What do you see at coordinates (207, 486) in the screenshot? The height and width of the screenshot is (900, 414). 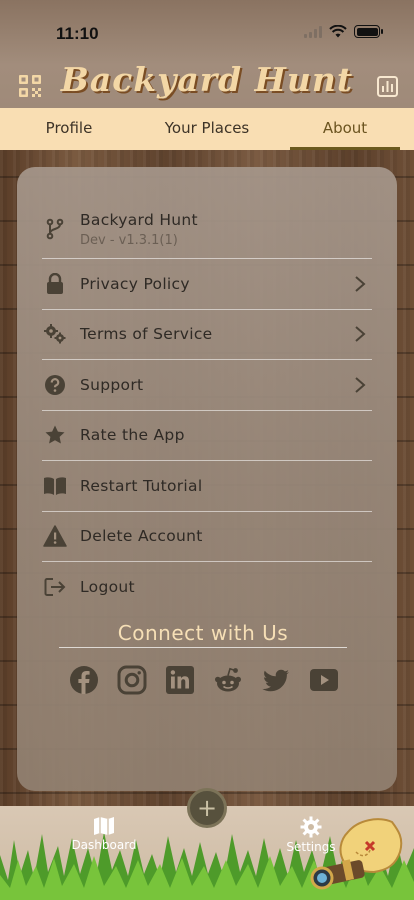 I see `menu-item-restart-tutorial: Restart Tutorial` at bounding box center [207, 486].